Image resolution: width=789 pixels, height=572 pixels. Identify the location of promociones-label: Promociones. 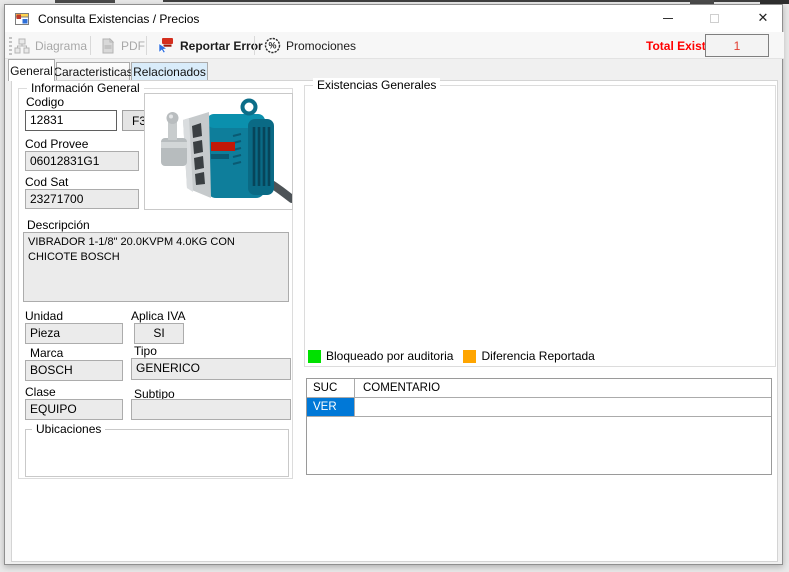
(321, 45).